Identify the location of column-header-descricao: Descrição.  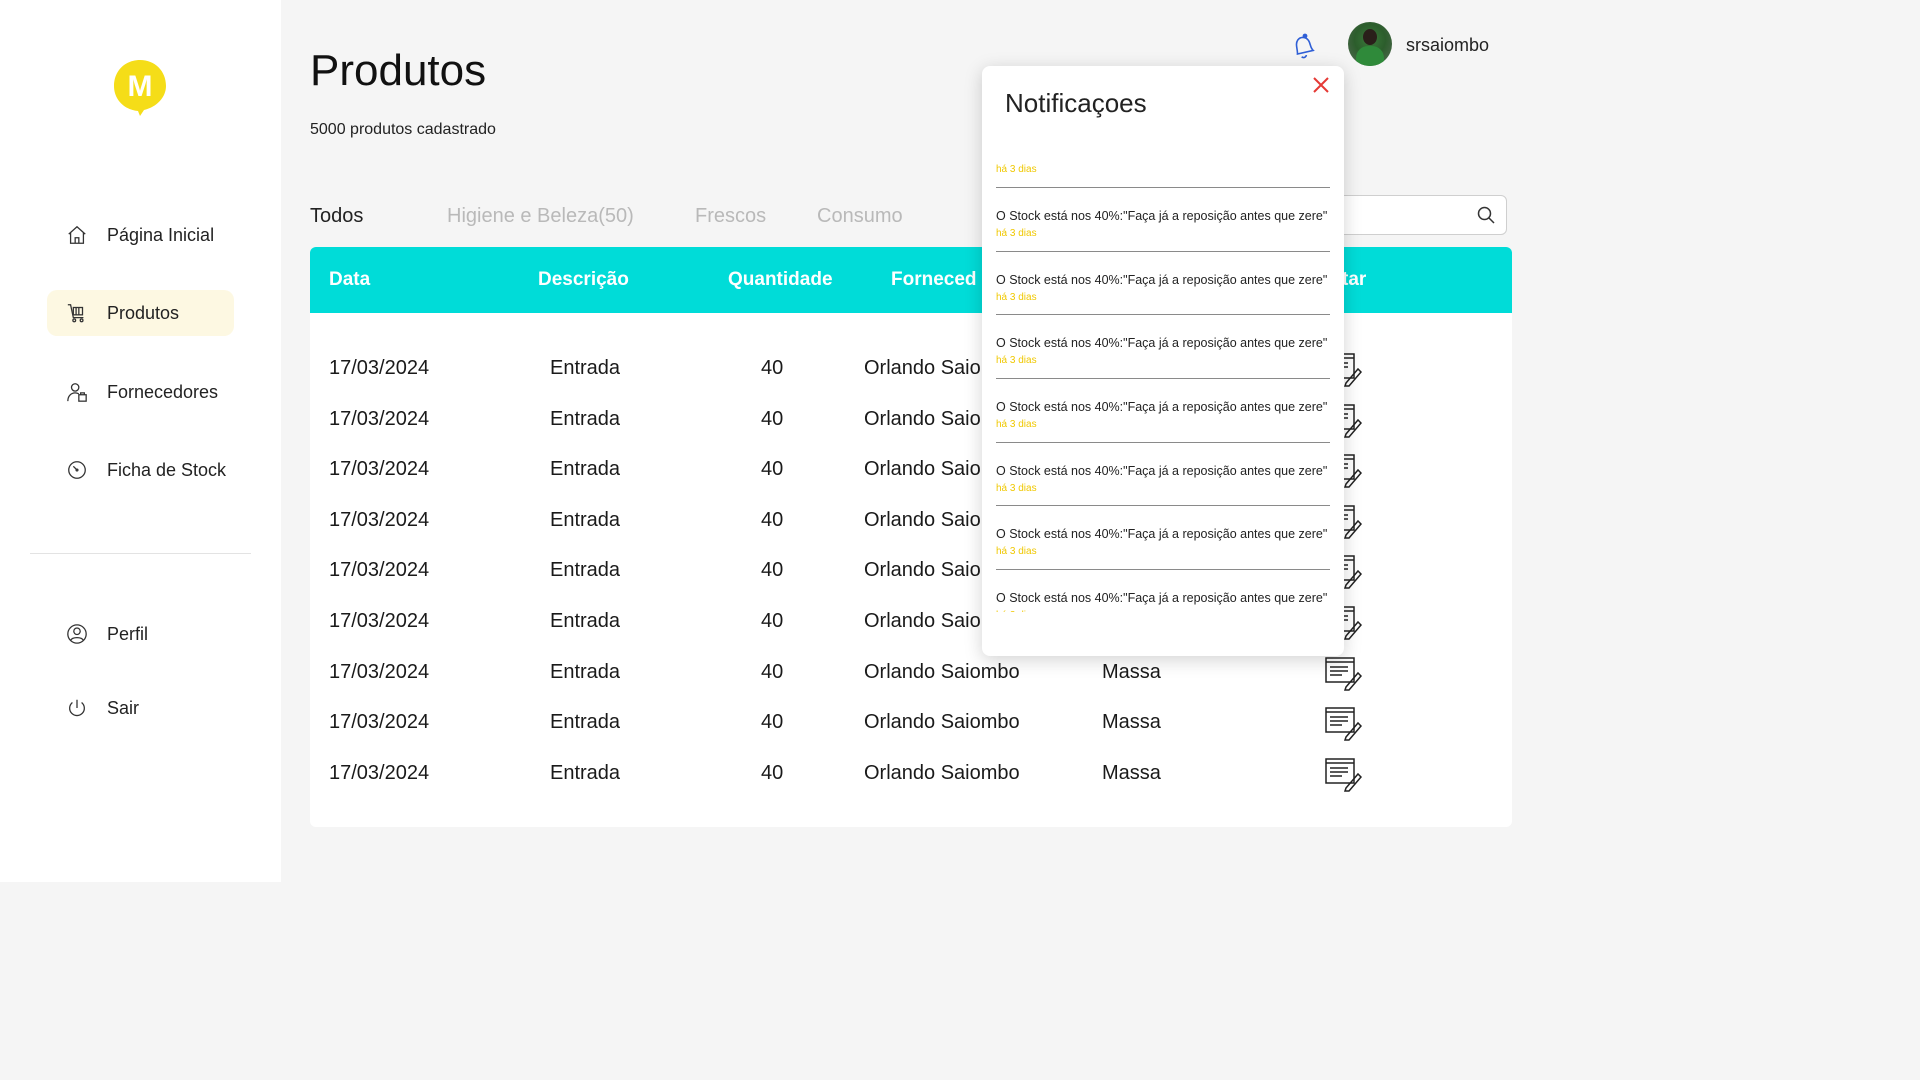
(583, 280).